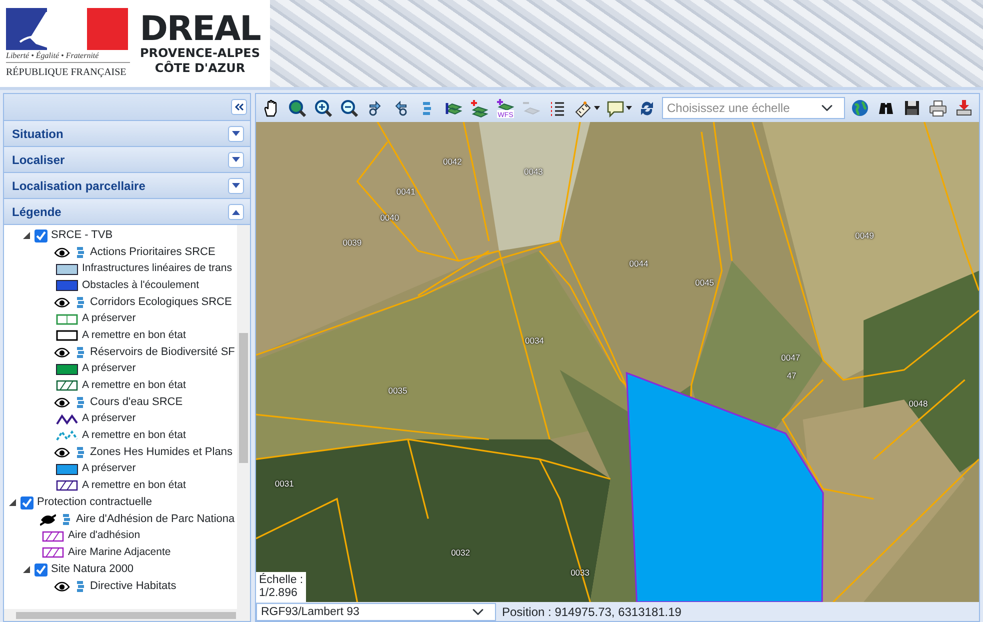  I want to click on layer-label: Zones Hes Humides et Plans, so click(161, 452).